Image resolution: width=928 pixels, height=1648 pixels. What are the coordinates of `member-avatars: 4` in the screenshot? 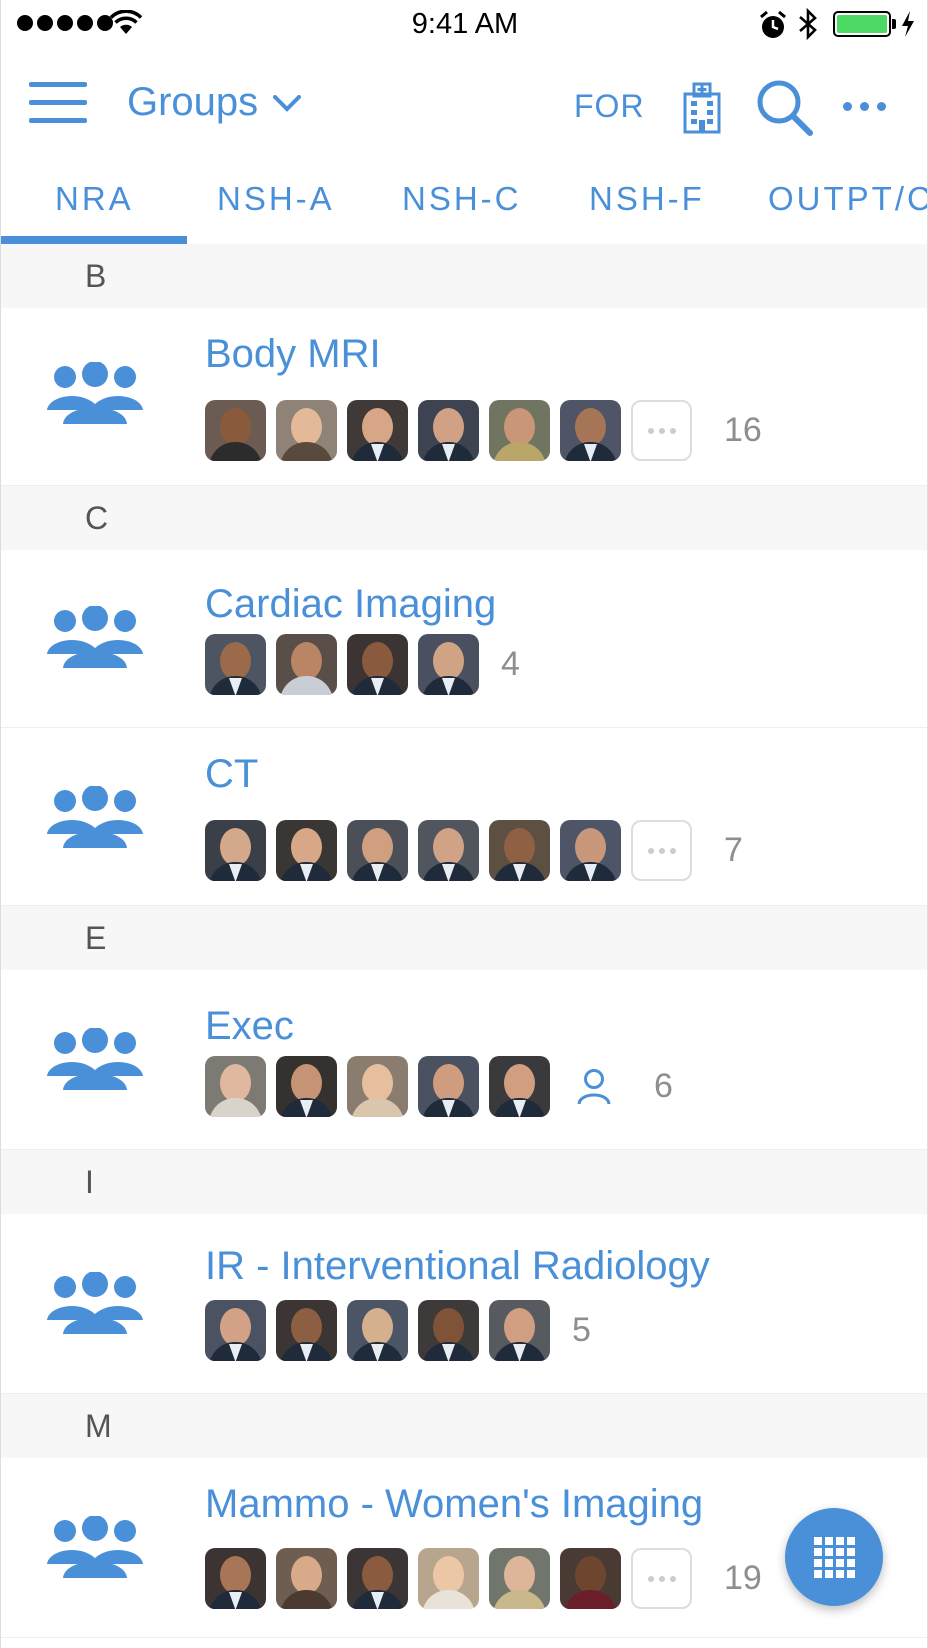 It's located at (362, 664).